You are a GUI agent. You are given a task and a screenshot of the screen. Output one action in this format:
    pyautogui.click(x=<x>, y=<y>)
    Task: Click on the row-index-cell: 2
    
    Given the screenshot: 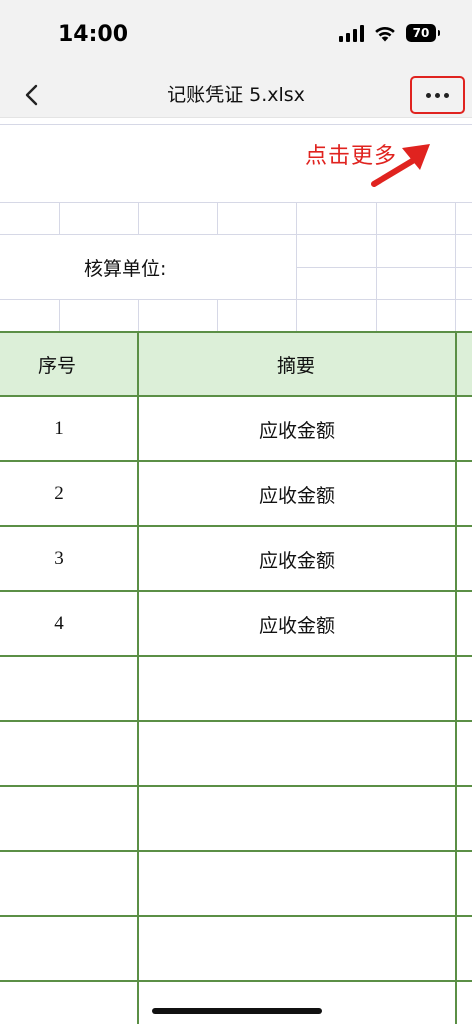 What is the action you would take?
    pyautogui.click(x=59, y=494)
    